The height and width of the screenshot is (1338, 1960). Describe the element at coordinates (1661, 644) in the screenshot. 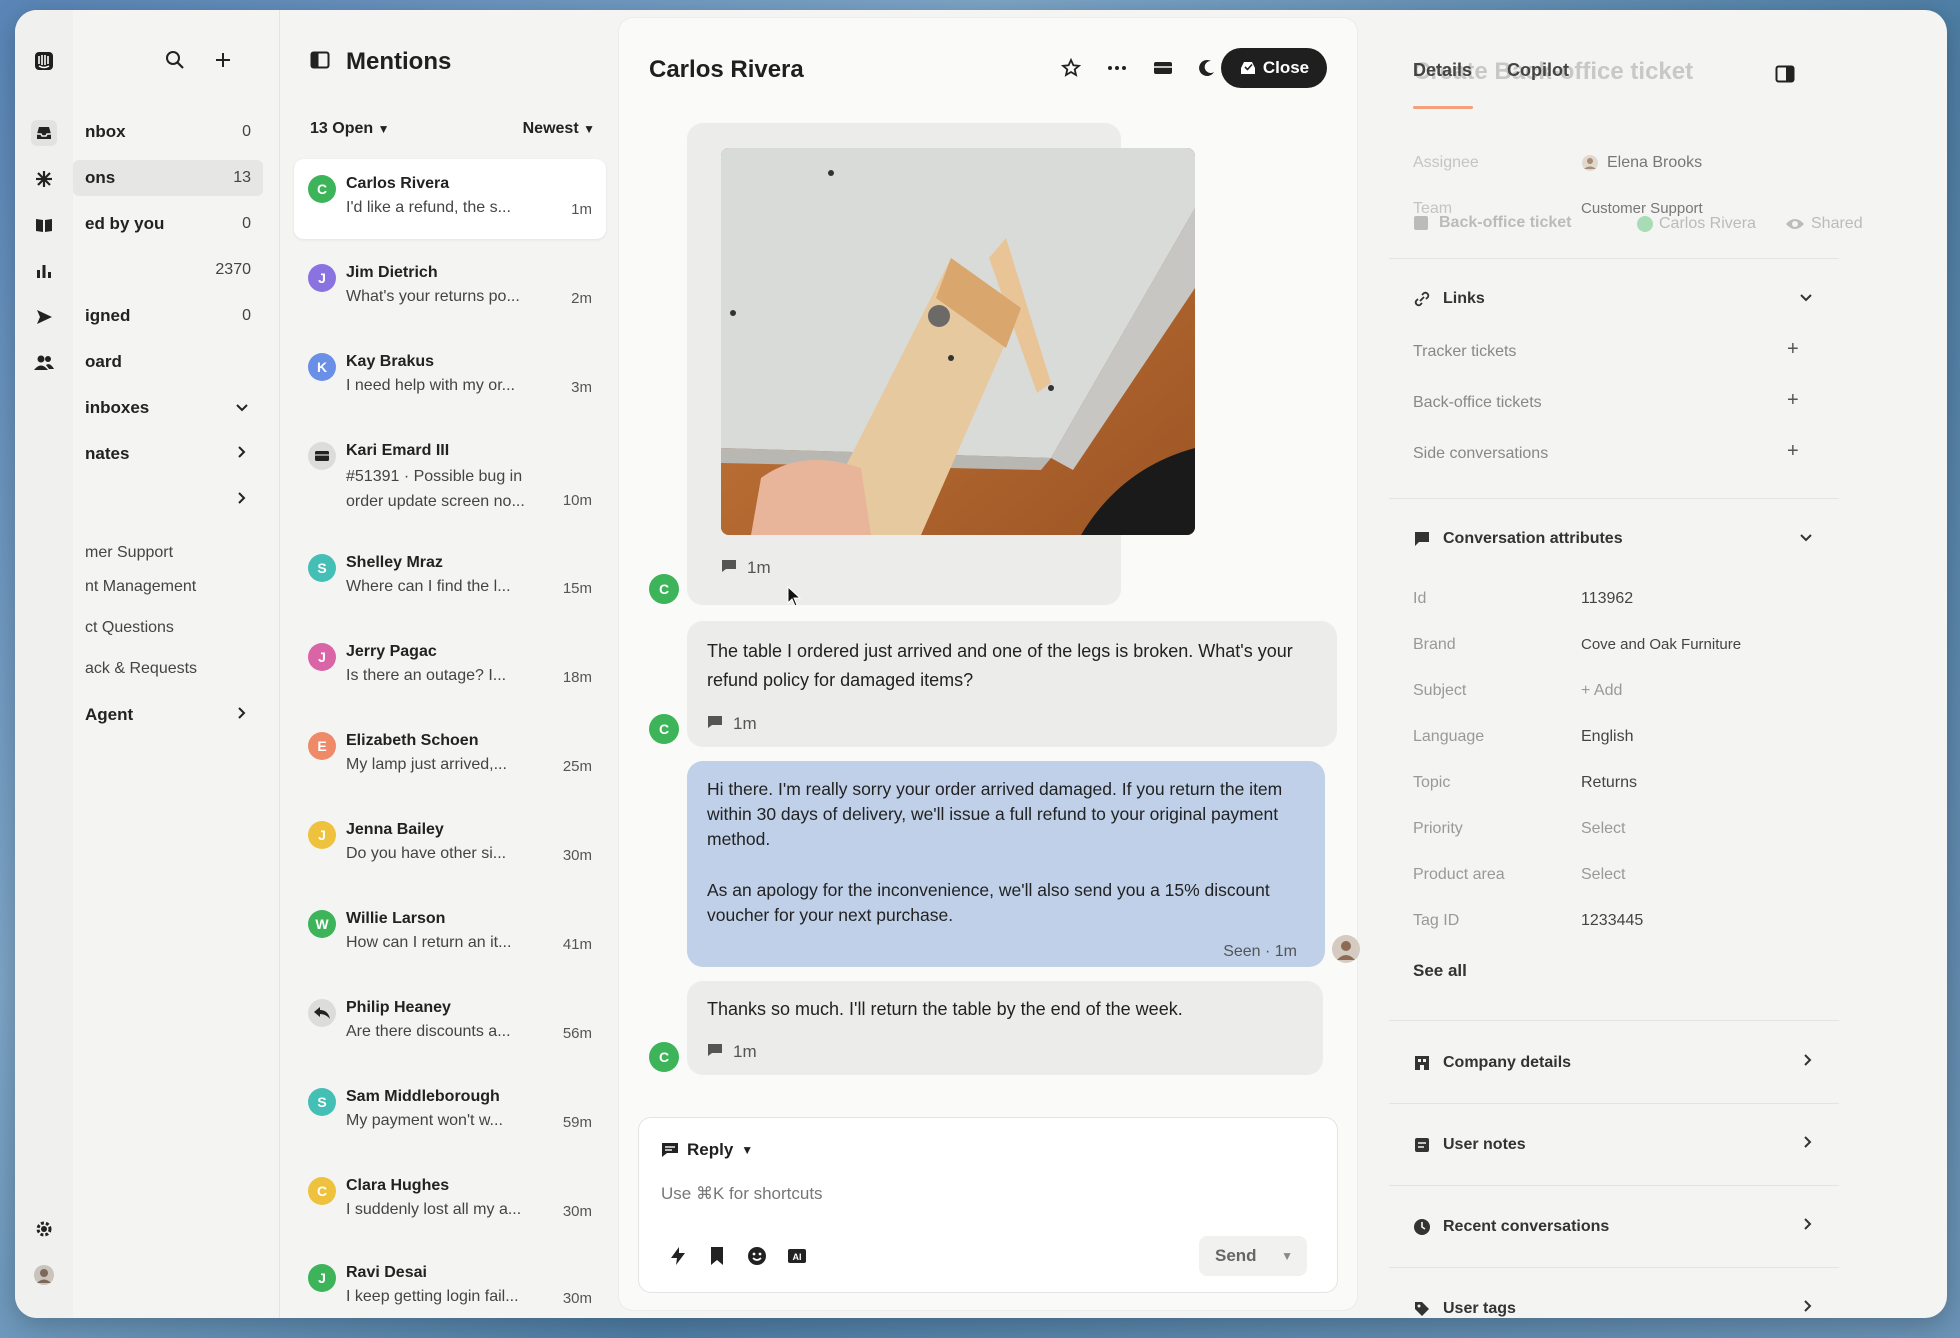

I see `attribute-value: Cove and Oak Furniture` at that location.